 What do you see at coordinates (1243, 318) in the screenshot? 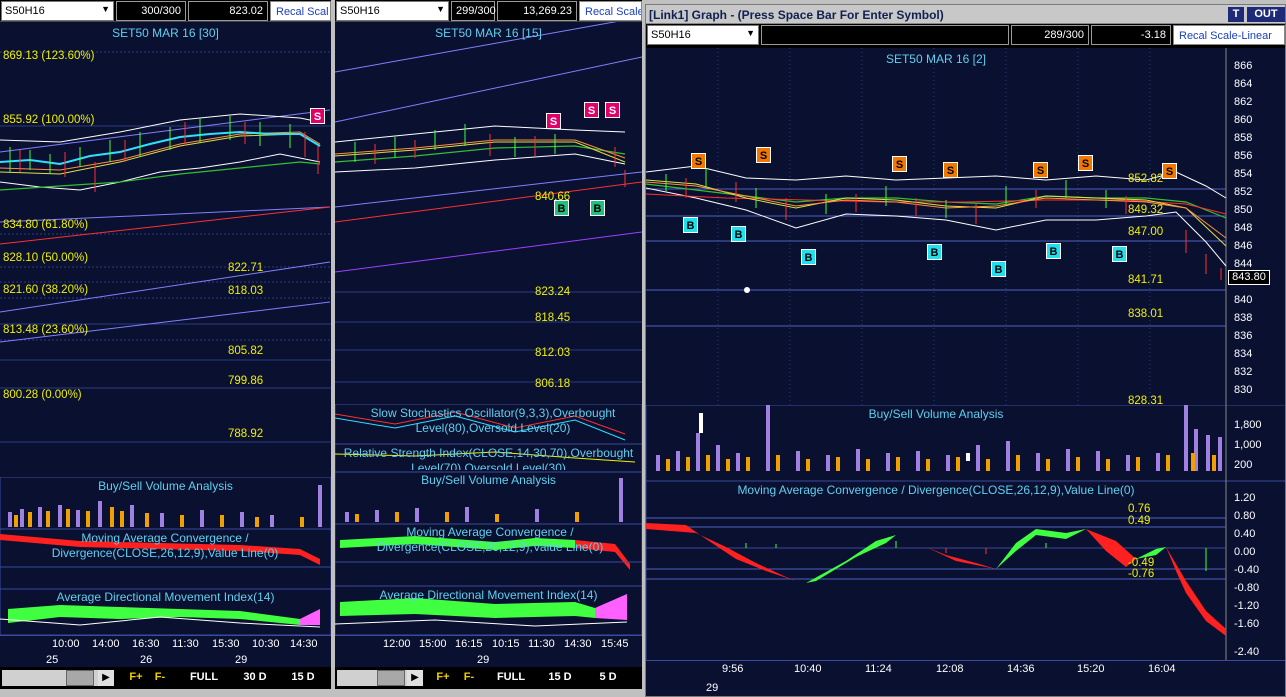
I see `price-tick: 838` at bounding box center [1243, 318].